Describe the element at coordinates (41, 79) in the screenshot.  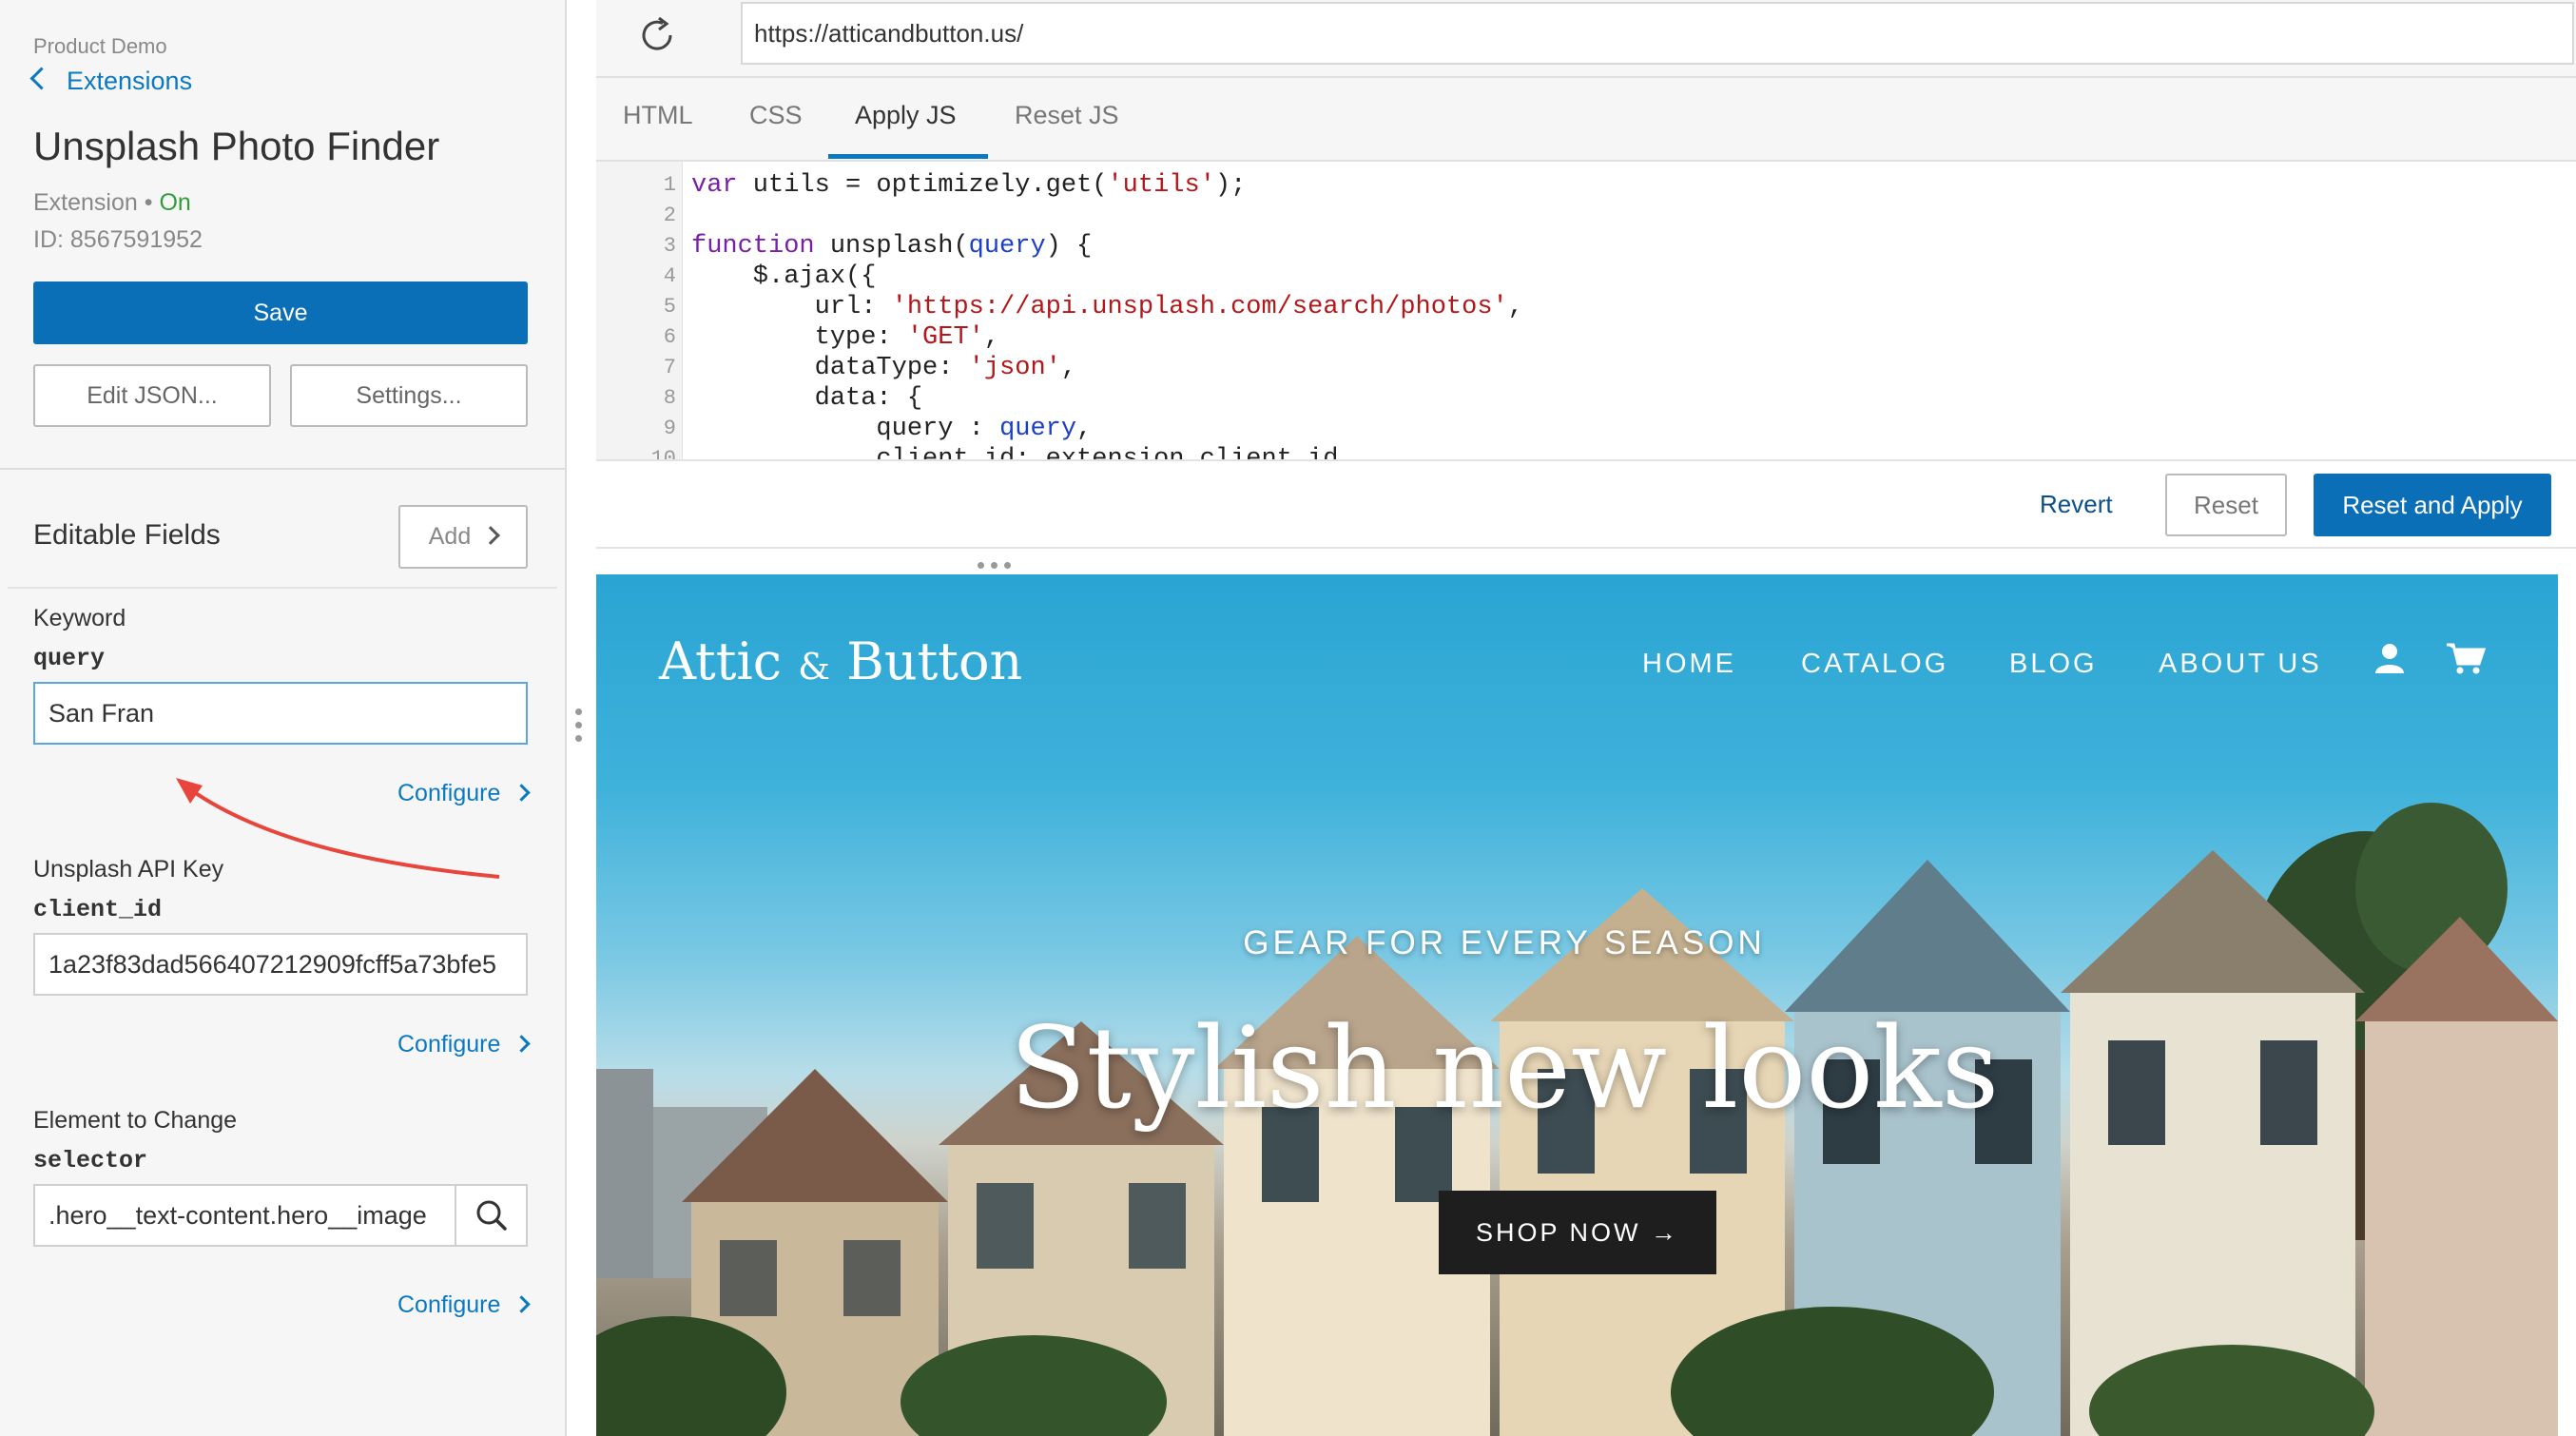
I see `chevron-left-icon` at that location.